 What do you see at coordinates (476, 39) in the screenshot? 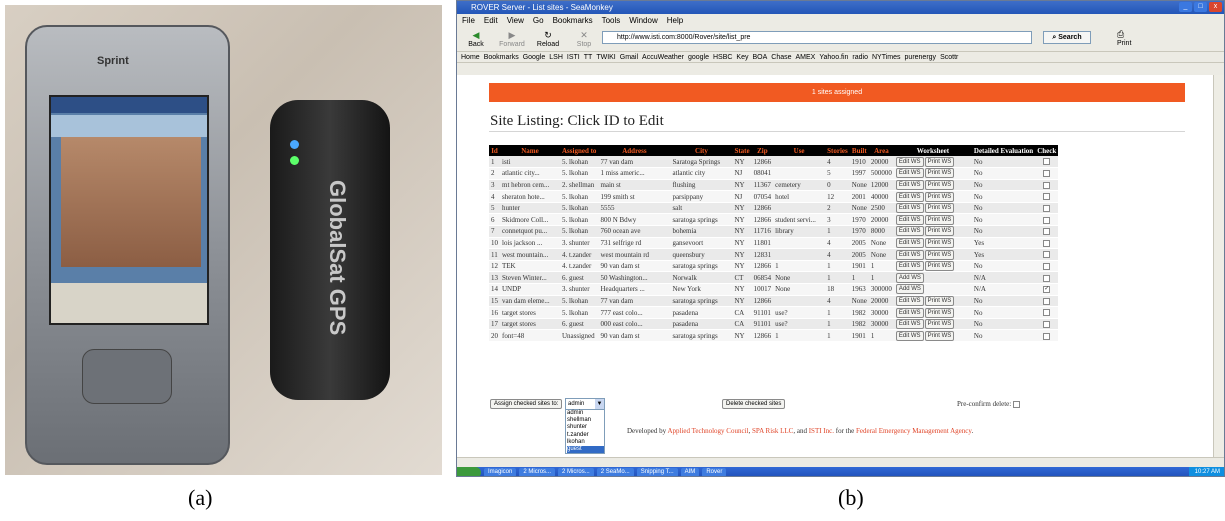
I see `back-button: ◀ Back` at bounding box center [476, 39].